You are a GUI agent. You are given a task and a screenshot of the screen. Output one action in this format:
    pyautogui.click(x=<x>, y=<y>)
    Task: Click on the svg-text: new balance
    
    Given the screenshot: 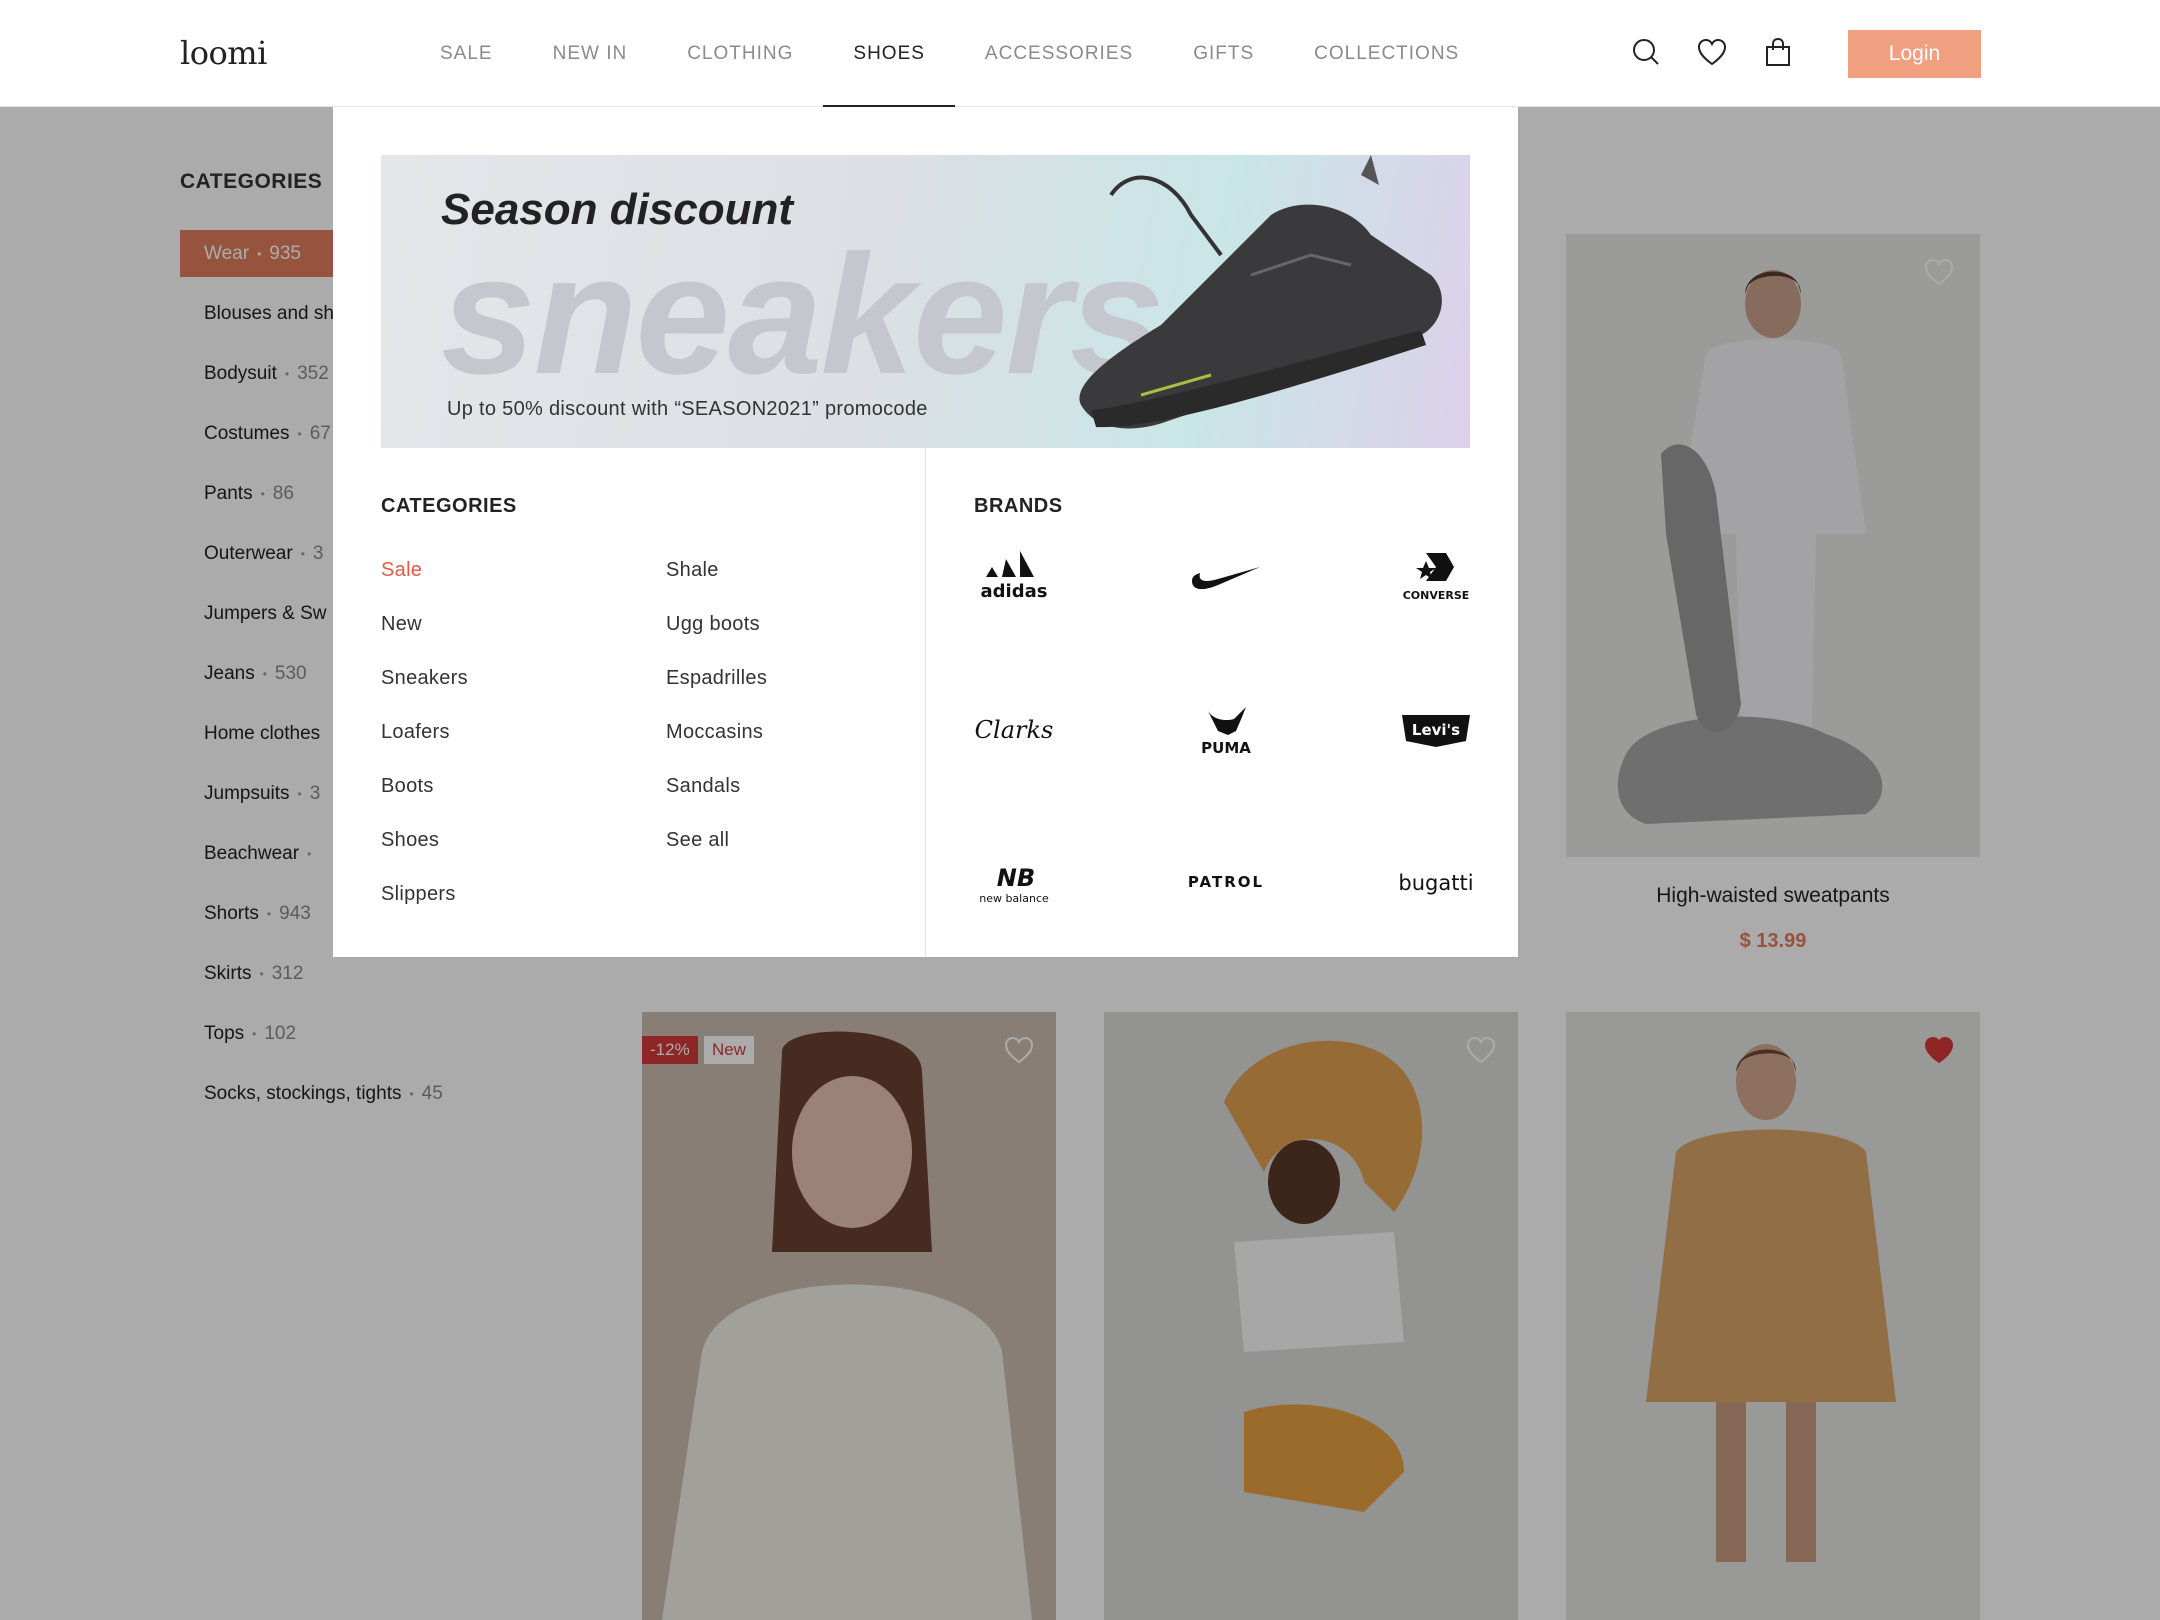 What is the action you would take?
    pyautogui.click(x=1014, y=898)
    